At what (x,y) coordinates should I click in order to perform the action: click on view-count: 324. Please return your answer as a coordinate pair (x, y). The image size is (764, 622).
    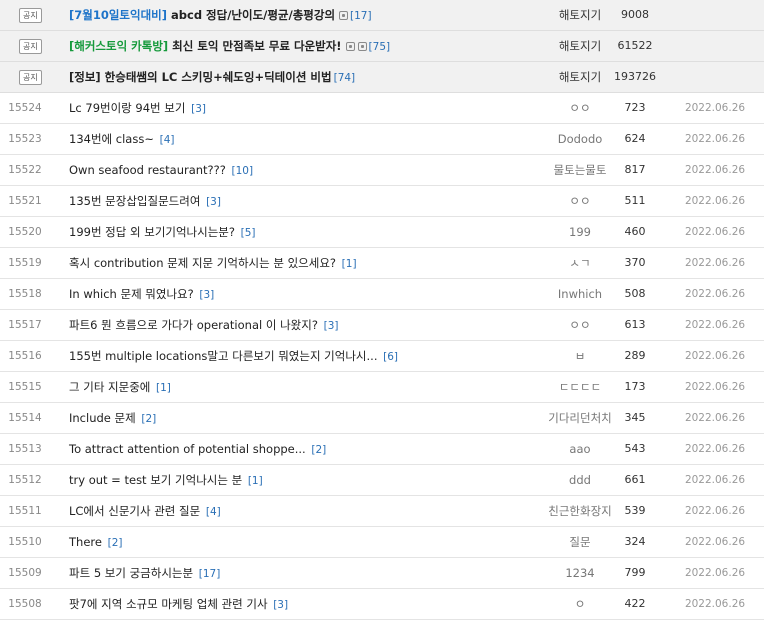
    Looking at the image, I should click on (635, 541).